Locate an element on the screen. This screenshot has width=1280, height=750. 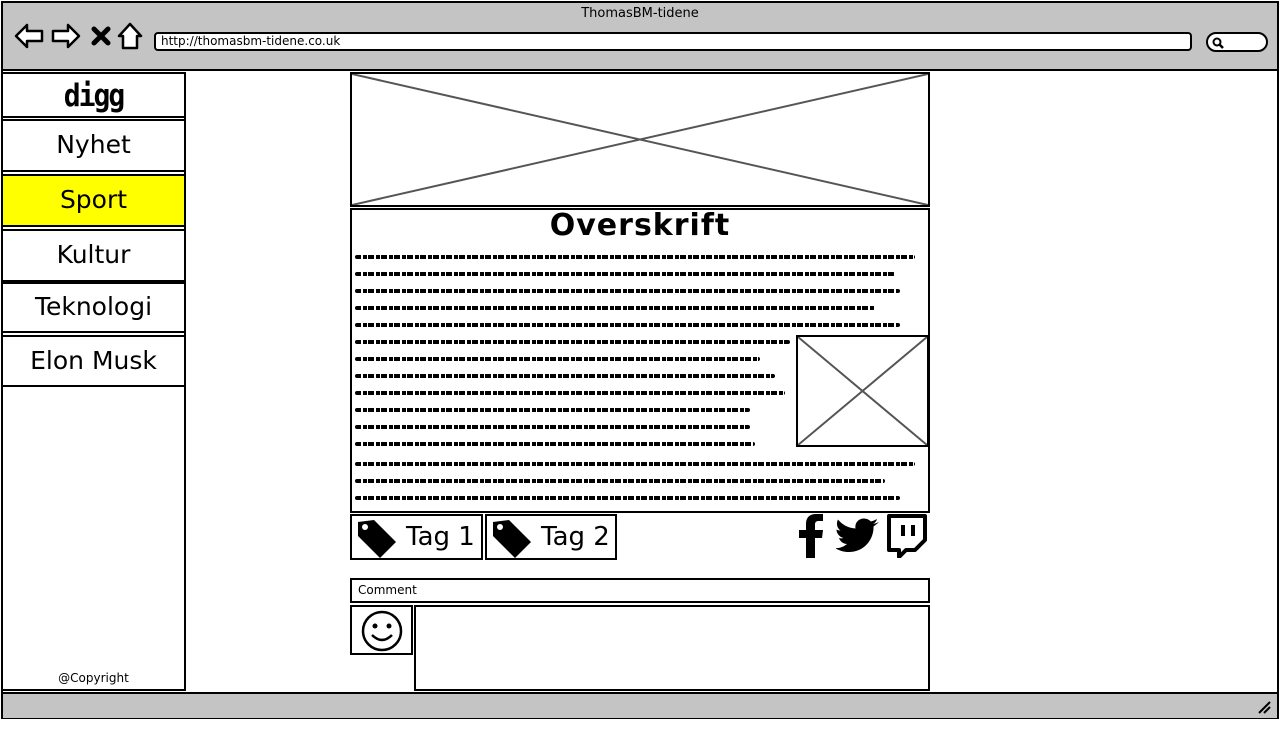
home-icon is located at coordinates (131, 36).